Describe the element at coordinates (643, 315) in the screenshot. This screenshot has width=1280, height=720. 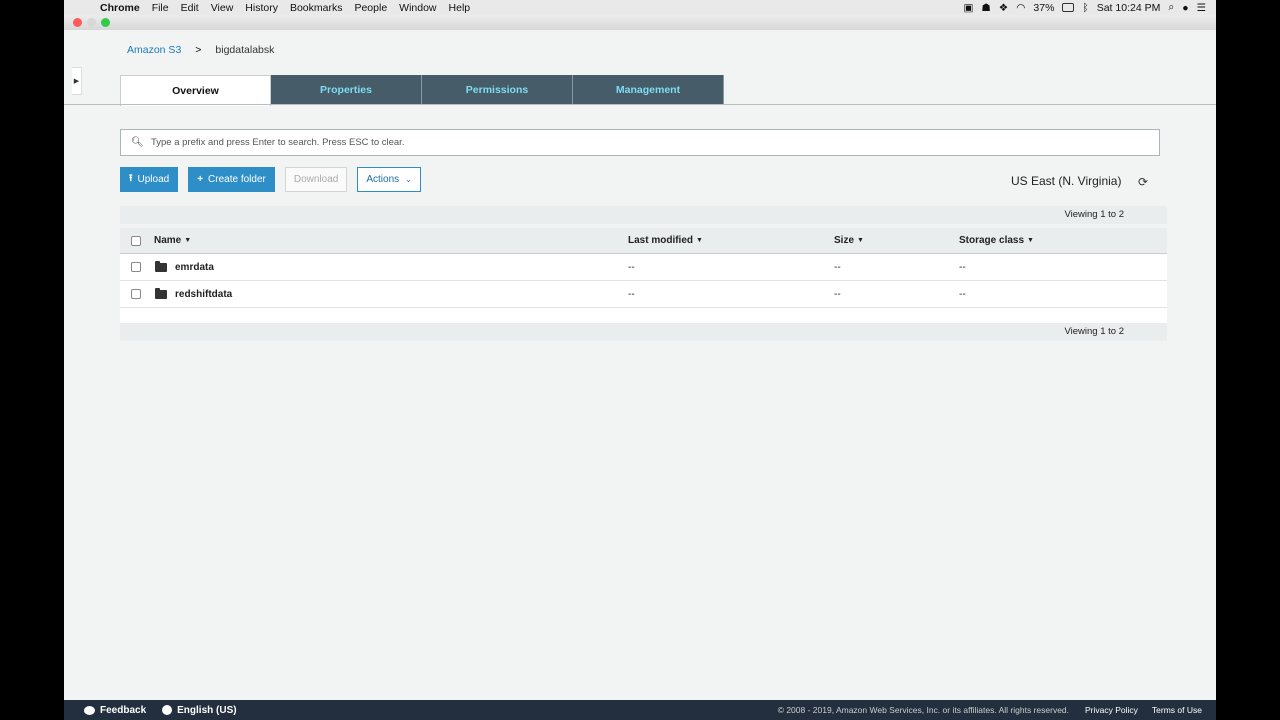
I see `table-spacer` at that location.